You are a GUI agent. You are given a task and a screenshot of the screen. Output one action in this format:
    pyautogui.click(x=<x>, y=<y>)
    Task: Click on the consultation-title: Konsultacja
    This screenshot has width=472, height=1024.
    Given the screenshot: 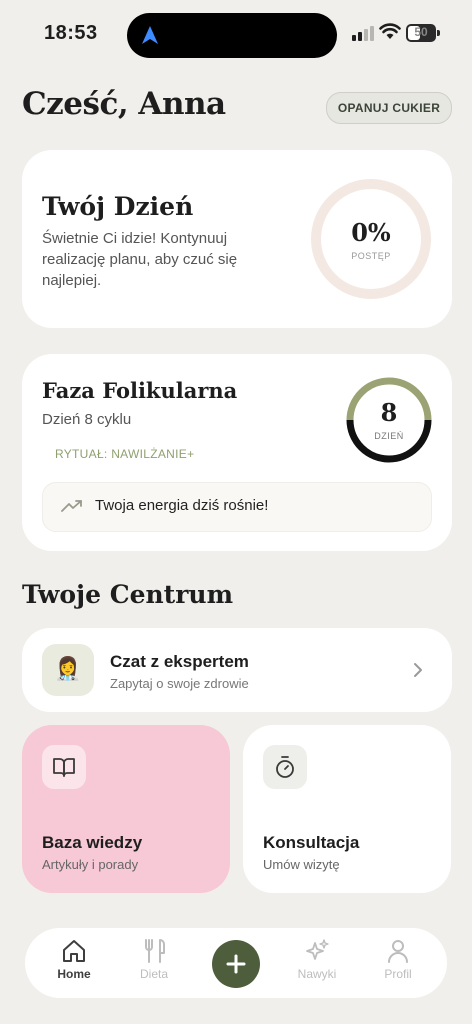 What is the action you would take?
    pyautogui.click(x=311, y=842)
    